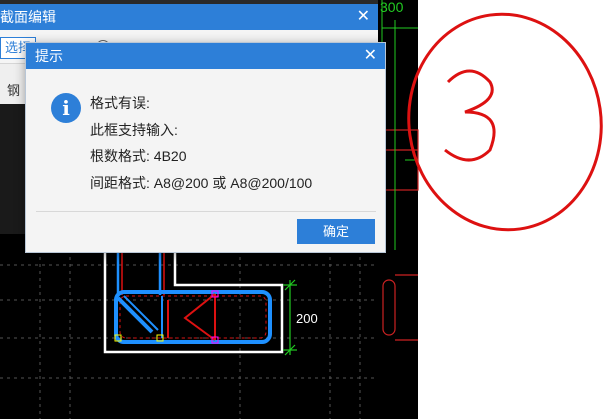  What do you see at coordinates (138, 156) in the screenshot?
I see `dialog-message-line-3: 根数格式: 4B20` at bounding box center [138, 156].